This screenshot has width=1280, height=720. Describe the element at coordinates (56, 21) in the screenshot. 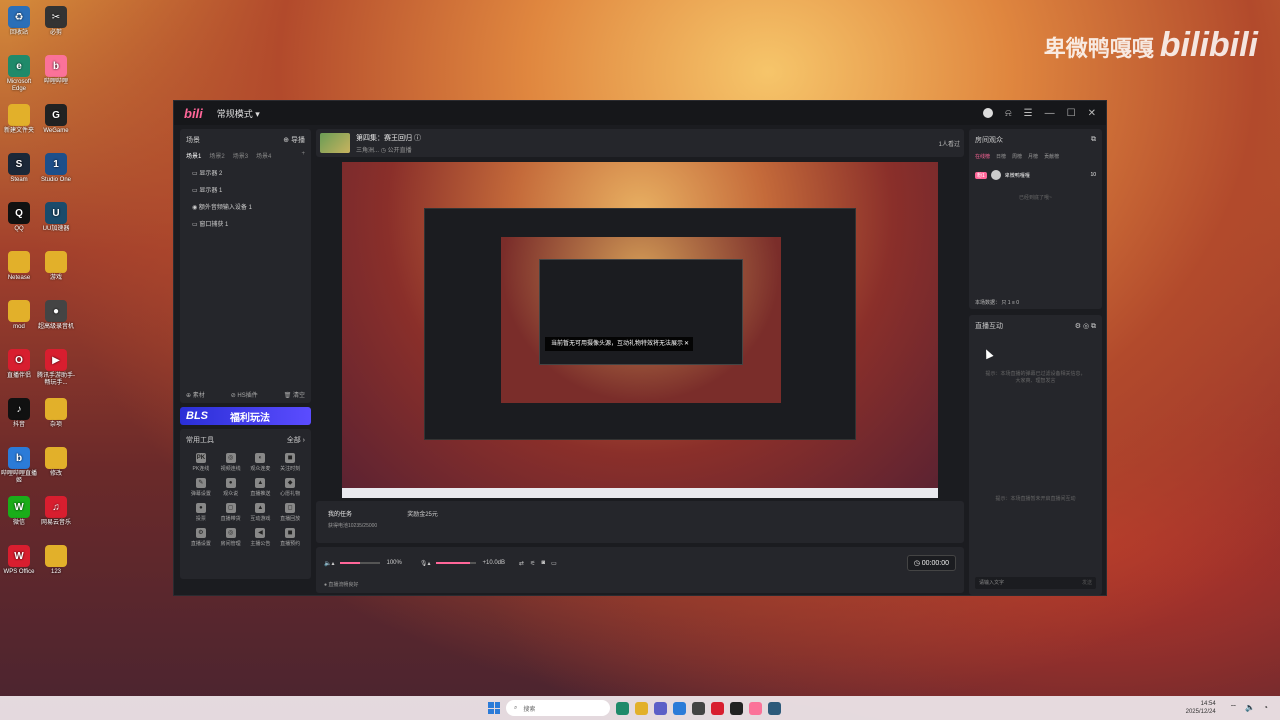

I see `desktop-icon: ✂ 必剪` at that location.